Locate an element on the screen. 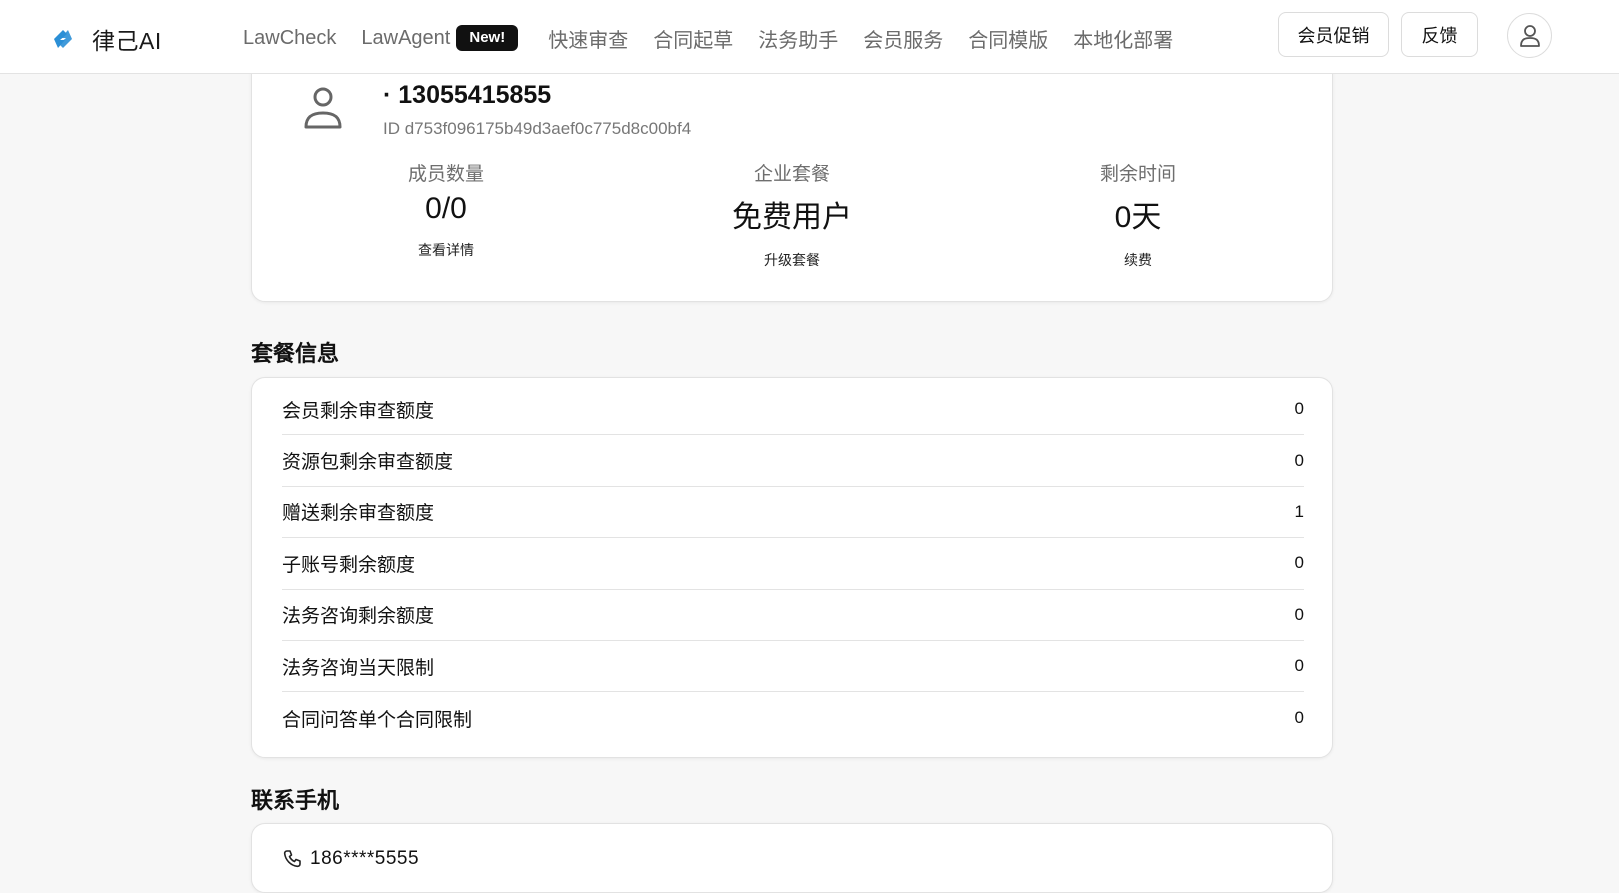 This screenshot has width=1619, height=893. plan-row: 法务咨询剩余额度 0 is located at coordinates (793, 615).